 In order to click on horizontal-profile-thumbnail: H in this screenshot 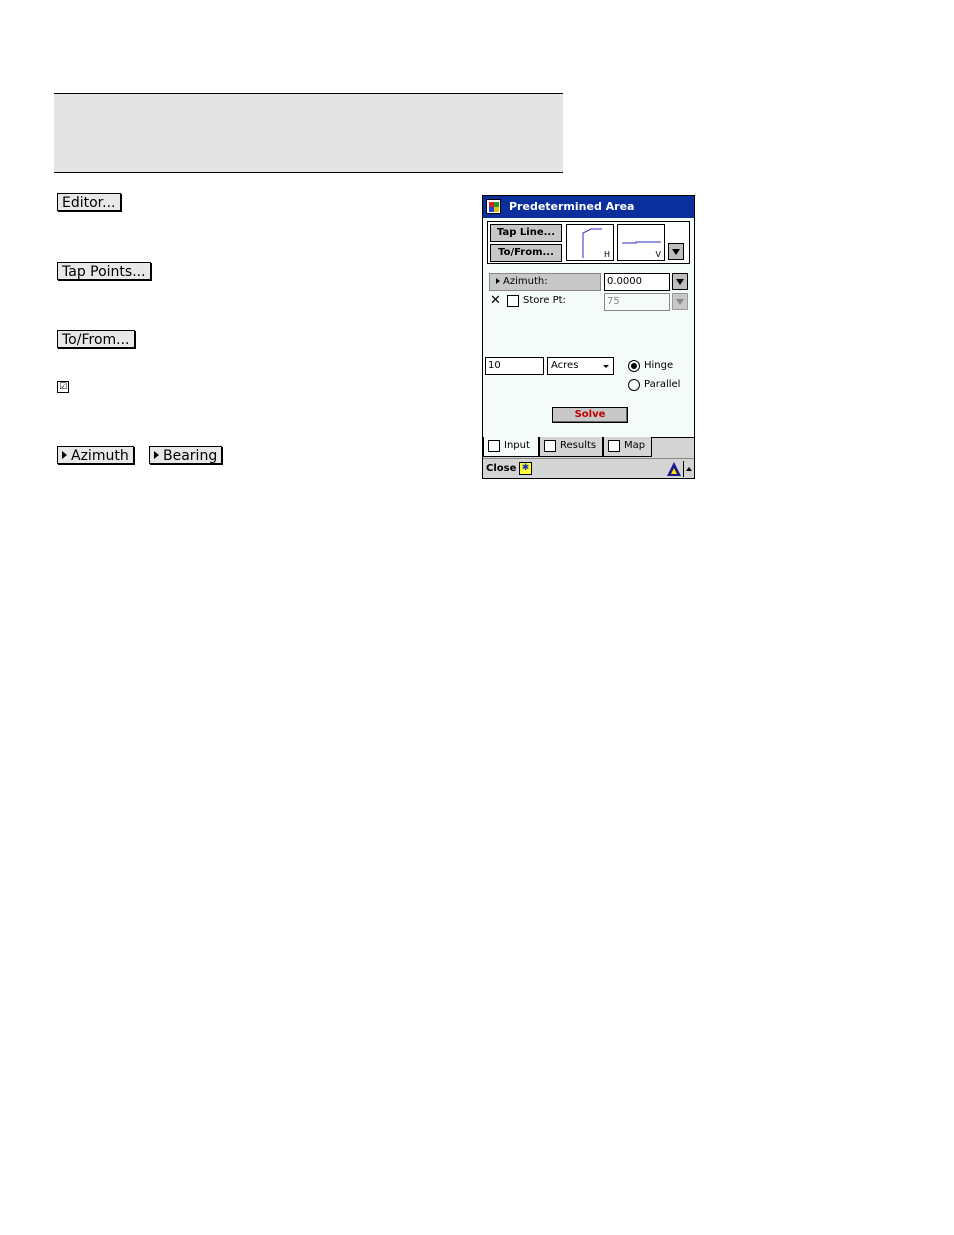, I will do `click(590, 242)`.